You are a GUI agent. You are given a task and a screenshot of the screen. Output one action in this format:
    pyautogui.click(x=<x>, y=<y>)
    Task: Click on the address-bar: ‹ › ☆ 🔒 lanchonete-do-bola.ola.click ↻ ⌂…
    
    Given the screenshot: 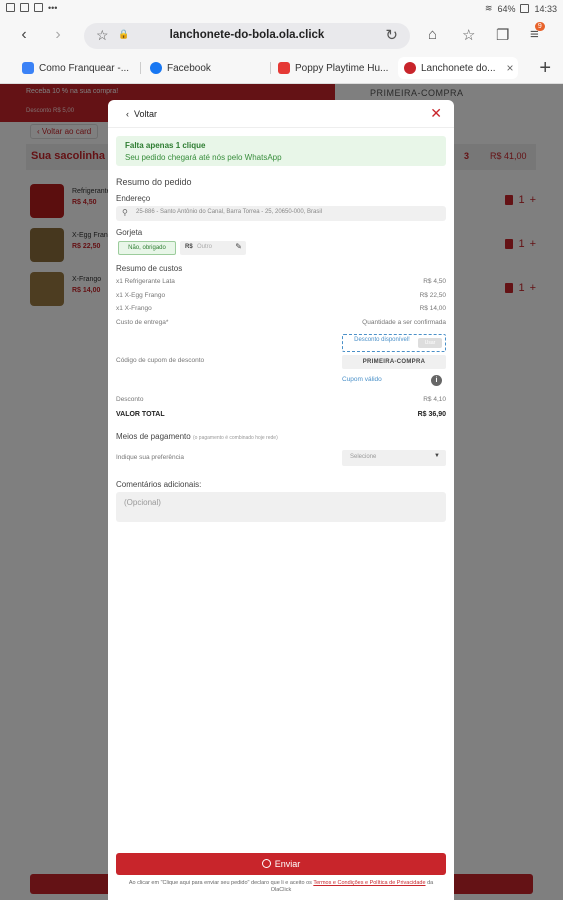 What is the action you would take?
    pyautogui.click(x=281, y=35)
    